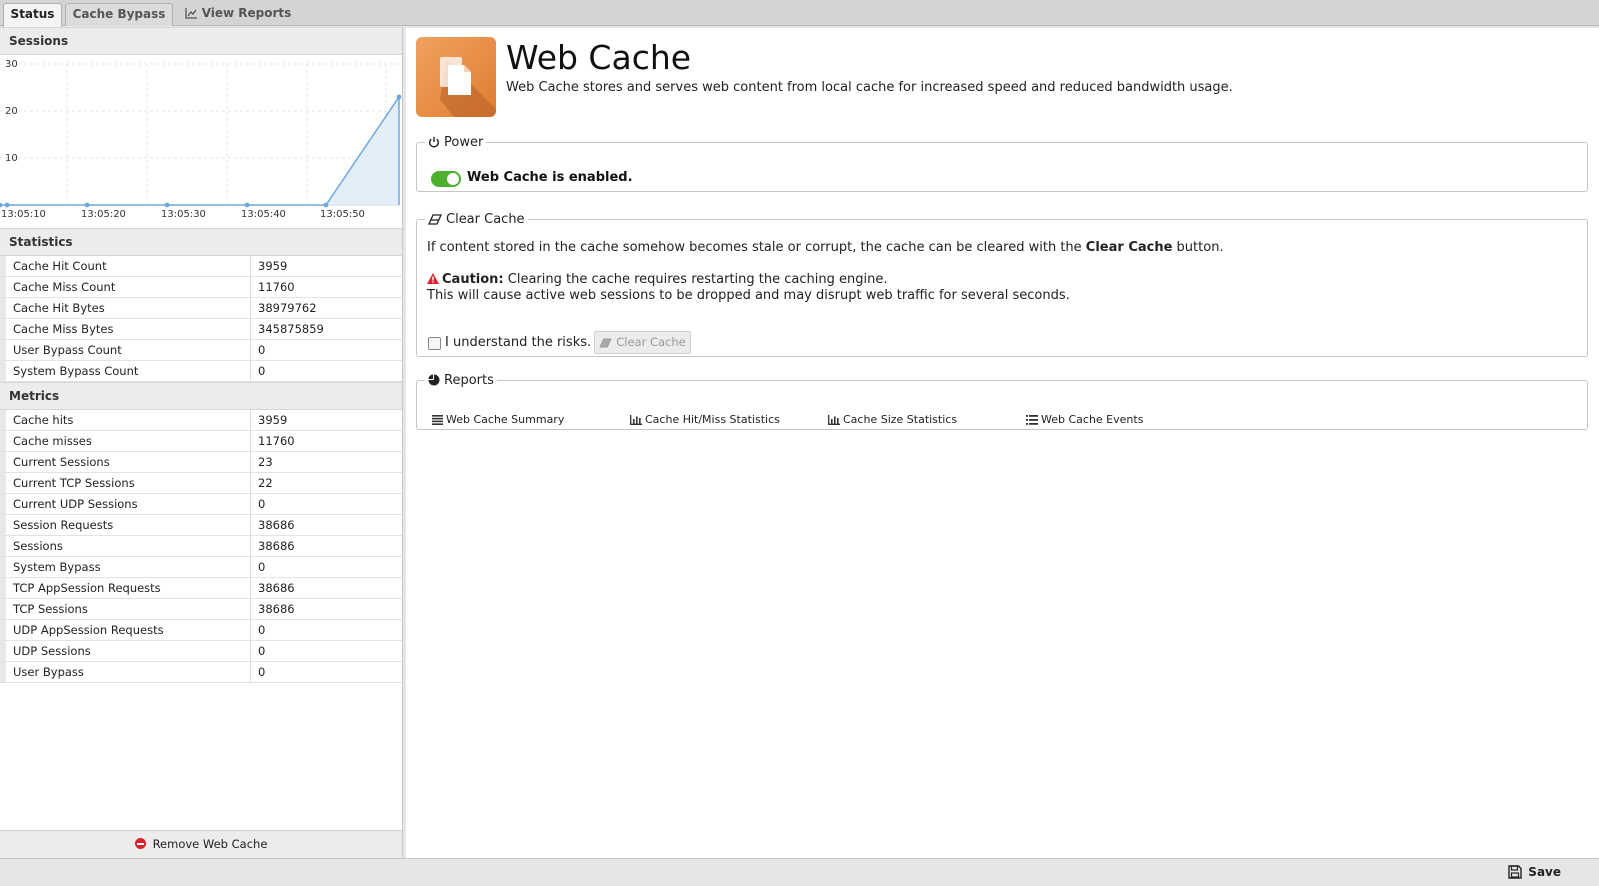 The height and width of the screenshot is (886, 1599). Describe the element at coordinates (900, 419) in the screenshot. I see `report-link-label: Cache Size Statistics` at that location.